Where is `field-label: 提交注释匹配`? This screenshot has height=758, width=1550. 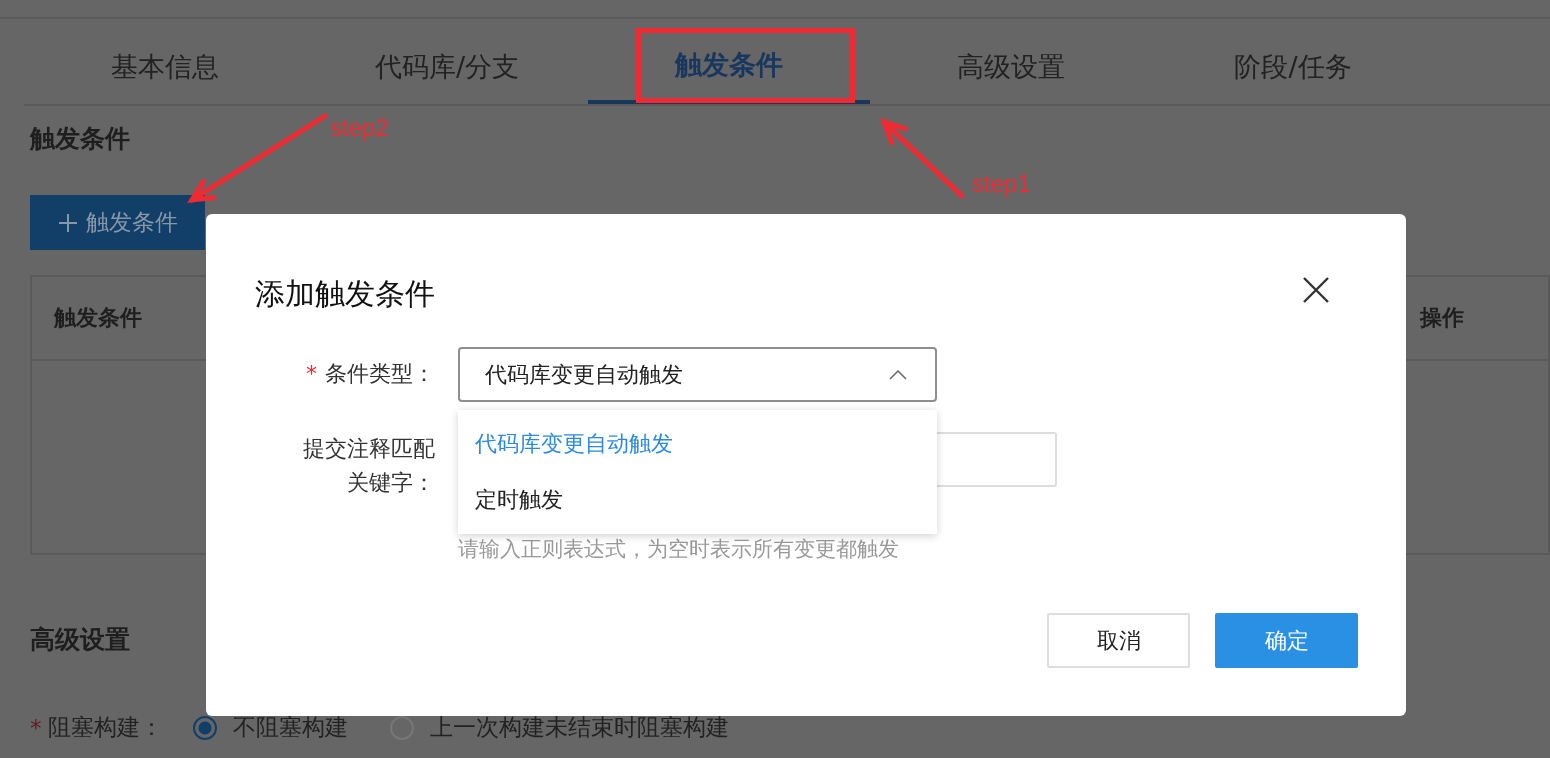
field-label: 提交注释匹配 is located at coordinates (369, 448).